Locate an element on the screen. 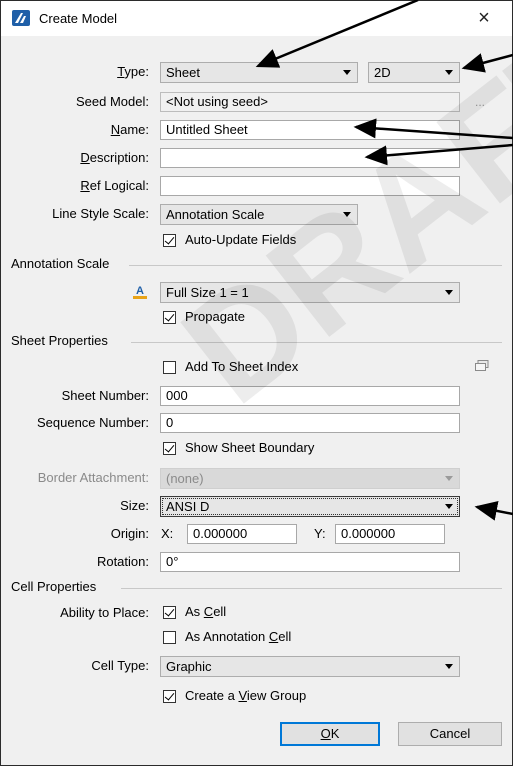  border-attachment-value: (none) is located at coordinates (185, 478).